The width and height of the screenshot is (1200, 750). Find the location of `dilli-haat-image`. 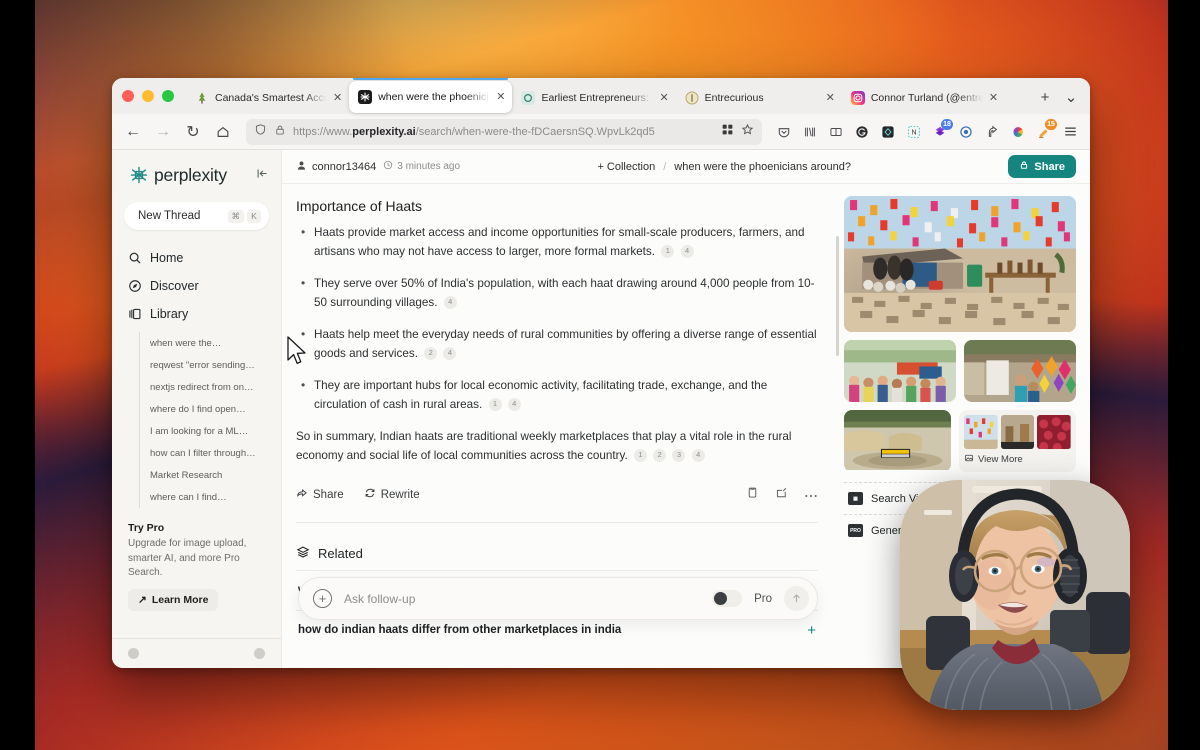

dilli-haat-image is located at coordinates (897, 441).